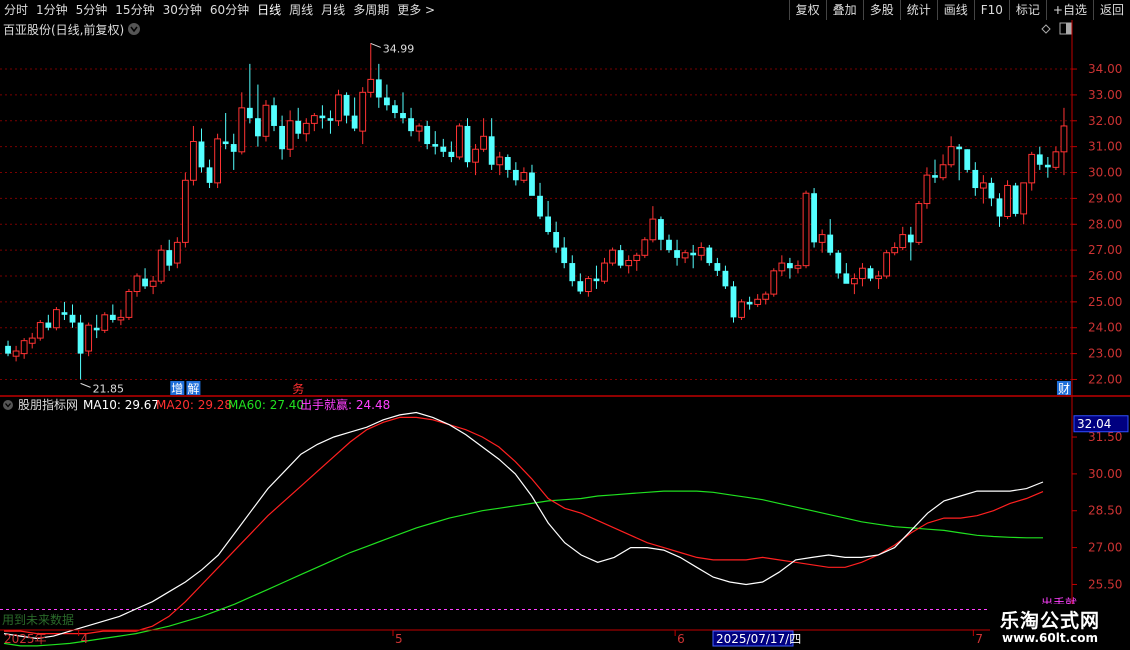 The image size is (1130, 650). I want to click on price-tick-label: 27.00, so click(1105, 250).